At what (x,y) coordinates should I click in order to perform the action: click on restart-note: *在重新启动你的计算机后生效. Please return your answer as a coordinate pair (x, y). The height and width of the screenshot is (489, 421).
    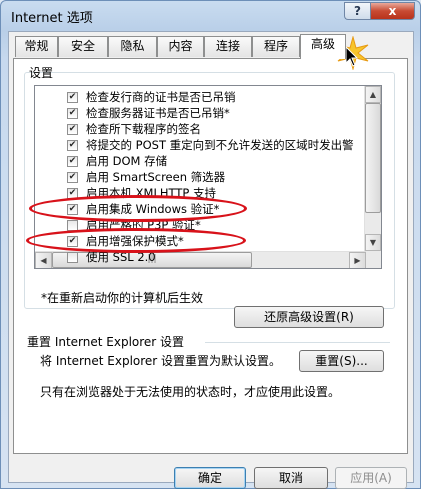
    Looking at the image, I should click on (122, 298).